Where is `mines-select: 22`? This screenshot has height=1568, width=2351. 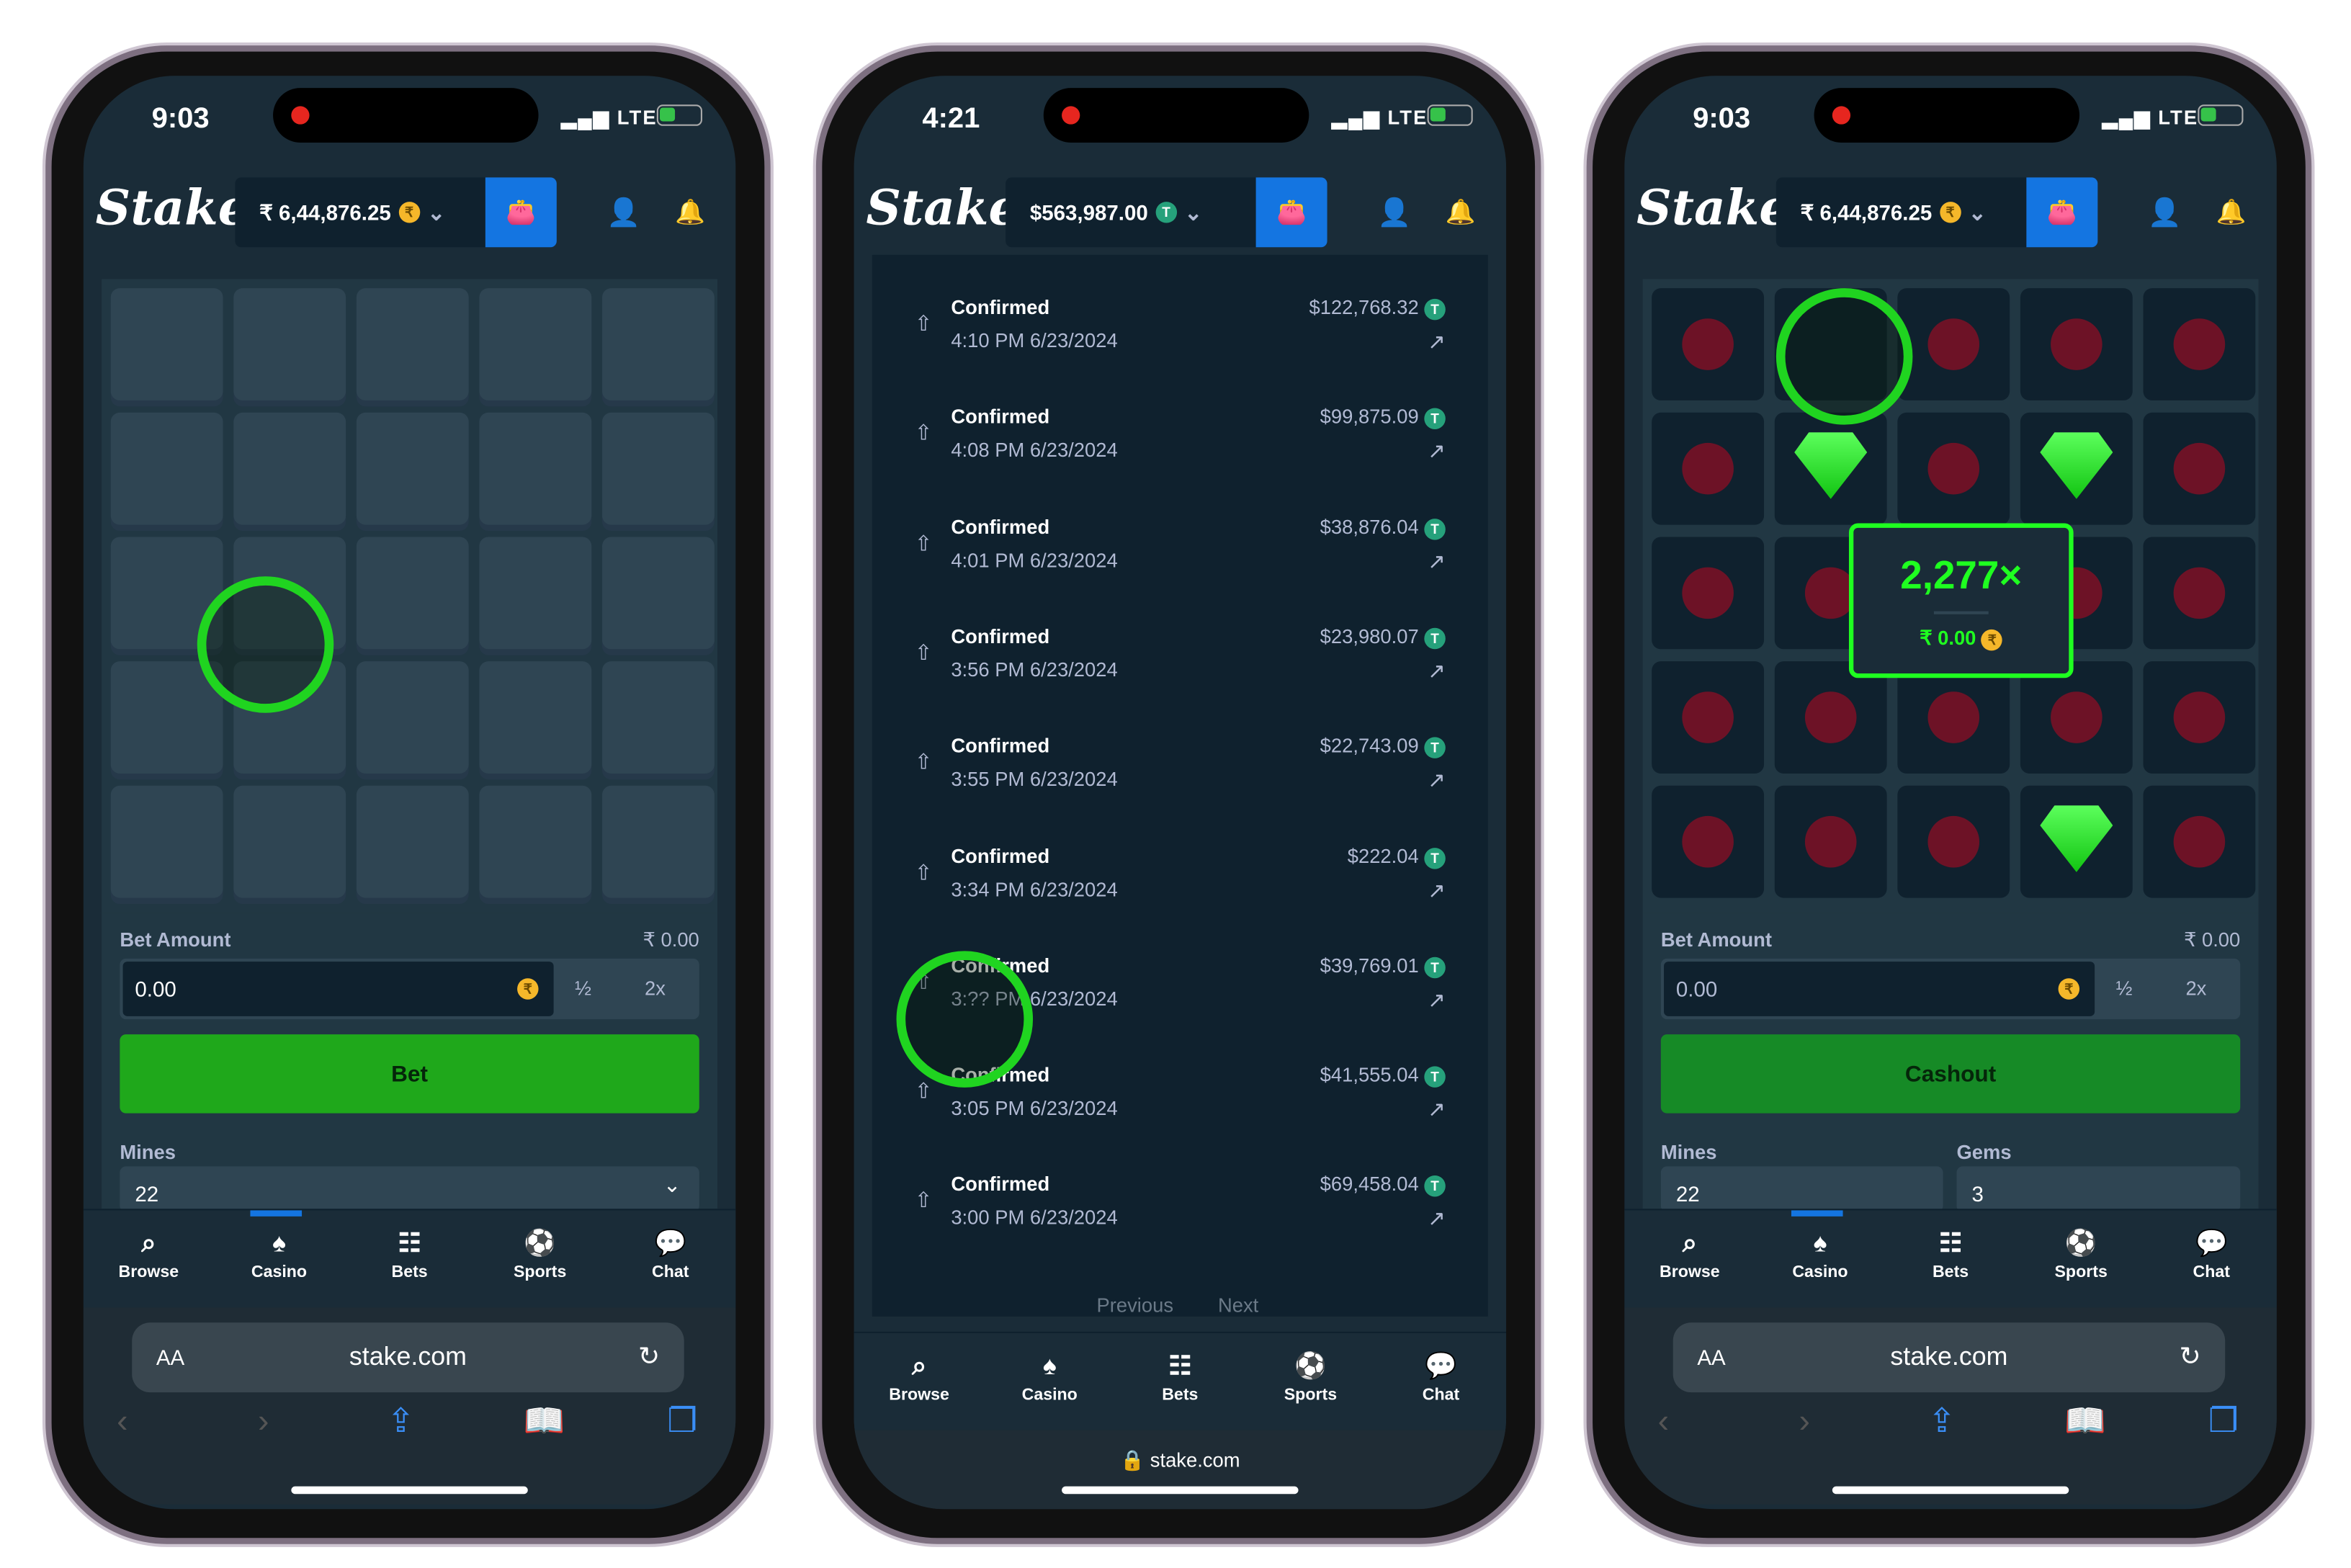
mines-select: 22 is located at coordinates (1801, 1189).